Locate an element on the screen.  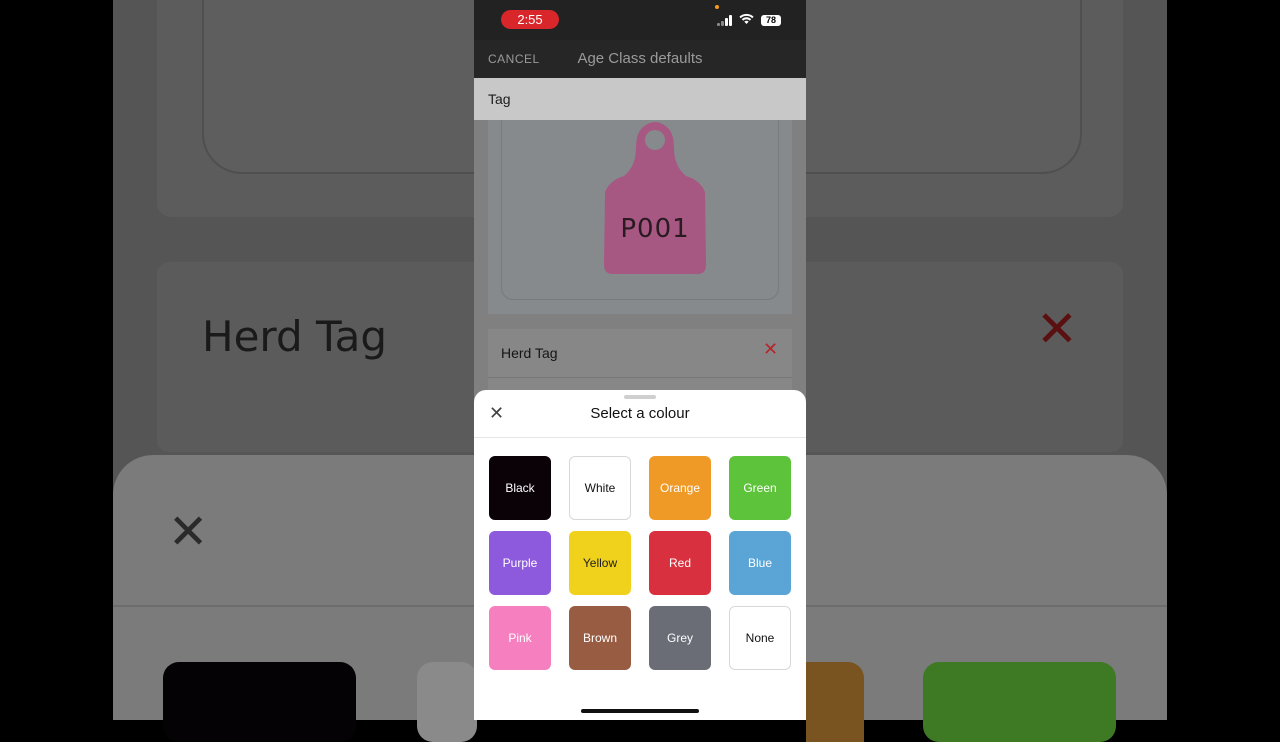
swatch-label: Grey is located at coordinates (679, 638).